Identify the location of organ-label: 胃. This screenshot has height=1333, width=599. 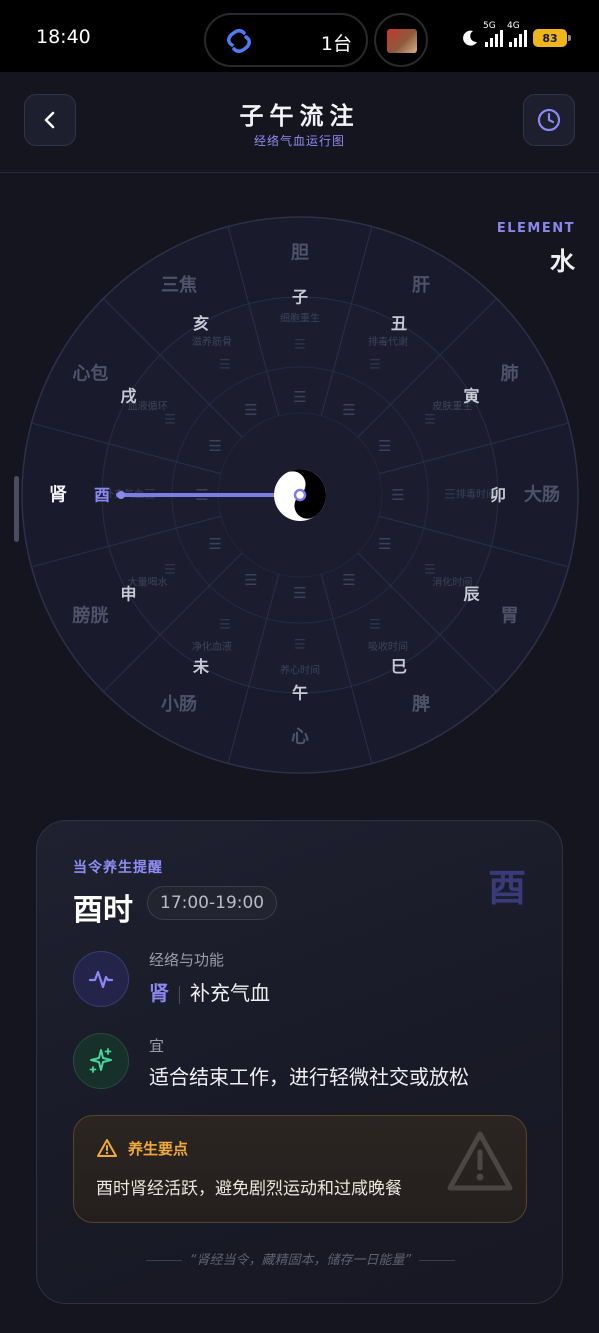
(510, 616).